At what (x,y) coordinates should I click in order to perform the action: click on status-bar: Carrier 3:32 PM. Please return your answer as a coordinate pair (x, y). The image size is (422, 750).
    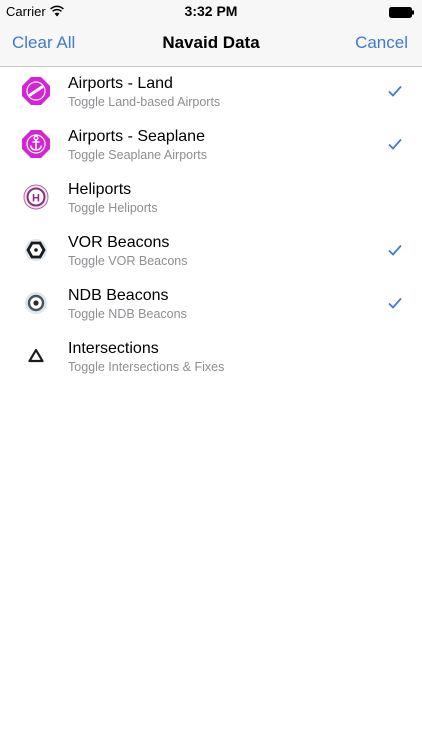
    Looking at the image, I should click on (211, 11).